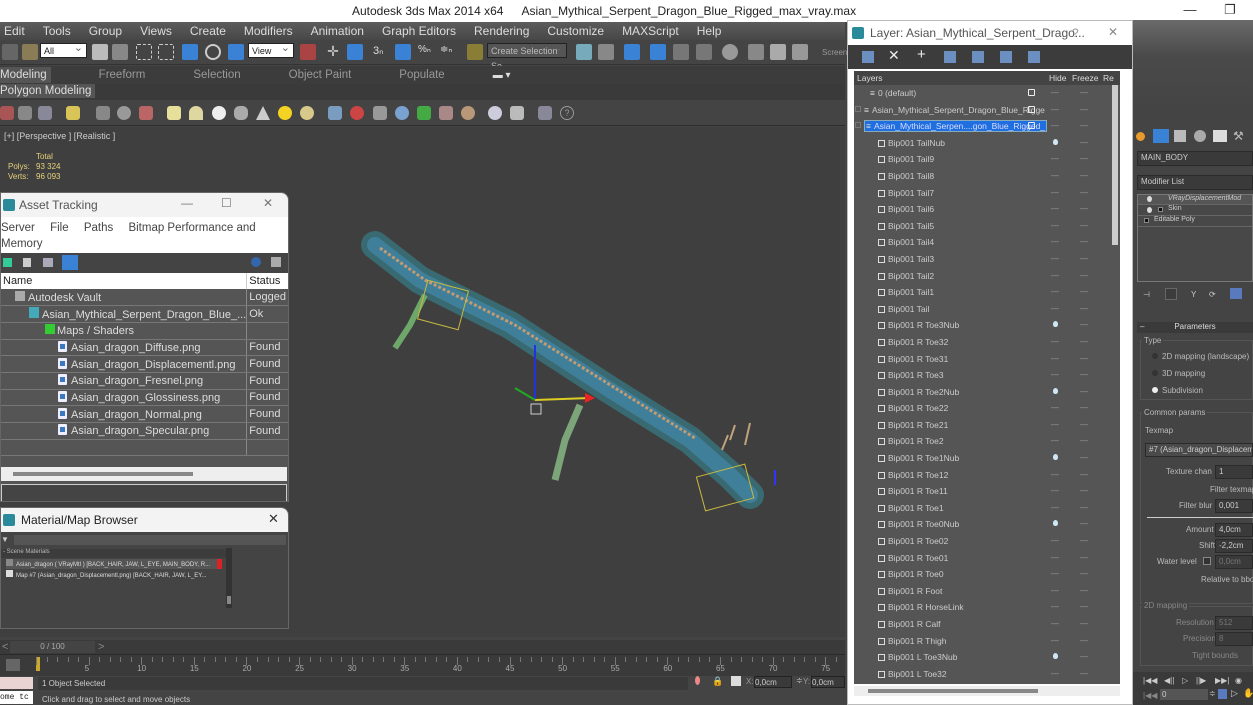 The height and width of the screenshot is (705, 1253). I want to click on hide-all-layers-icon, so click(1006, 57).